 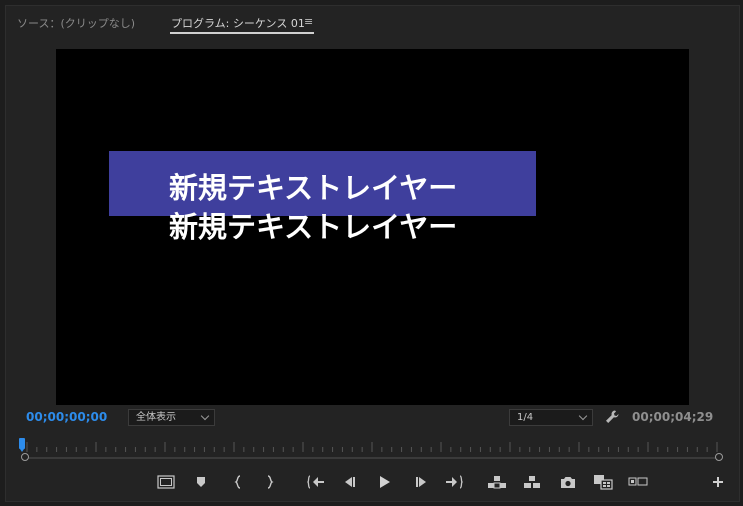 I want to click on zoom-dropdown: 全体表示, so click(x=171, y=417).